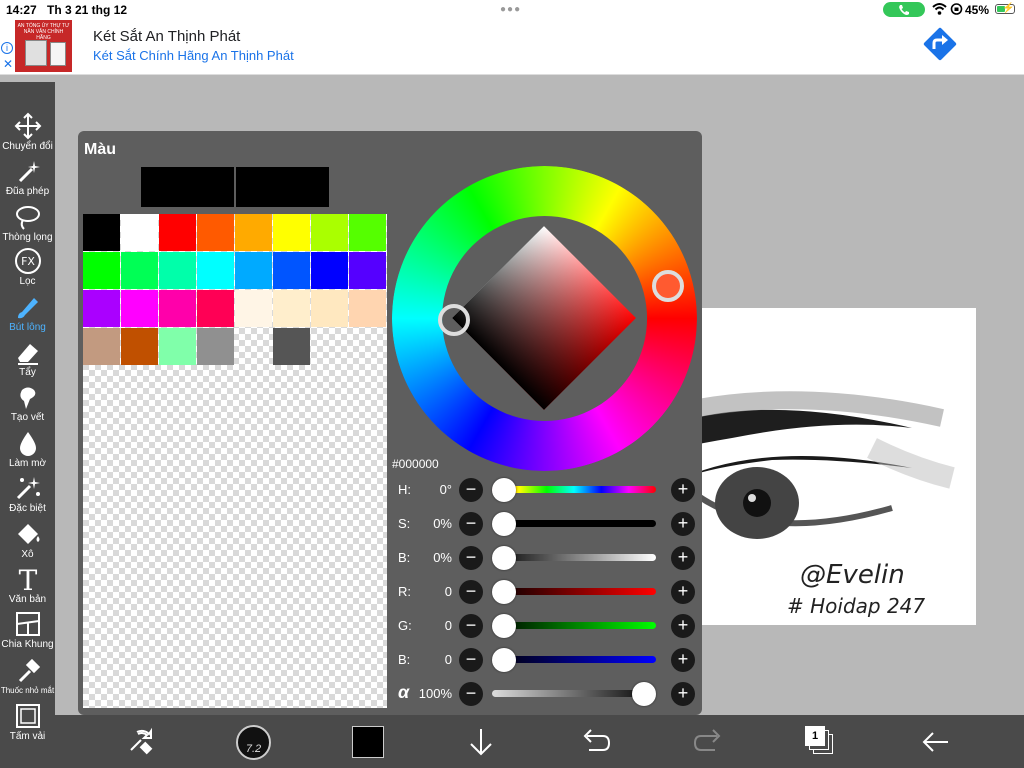  Describe the element at coordinates (27, 361) in the screenshot. I see `tool-eraser: Tẩy` at that location.